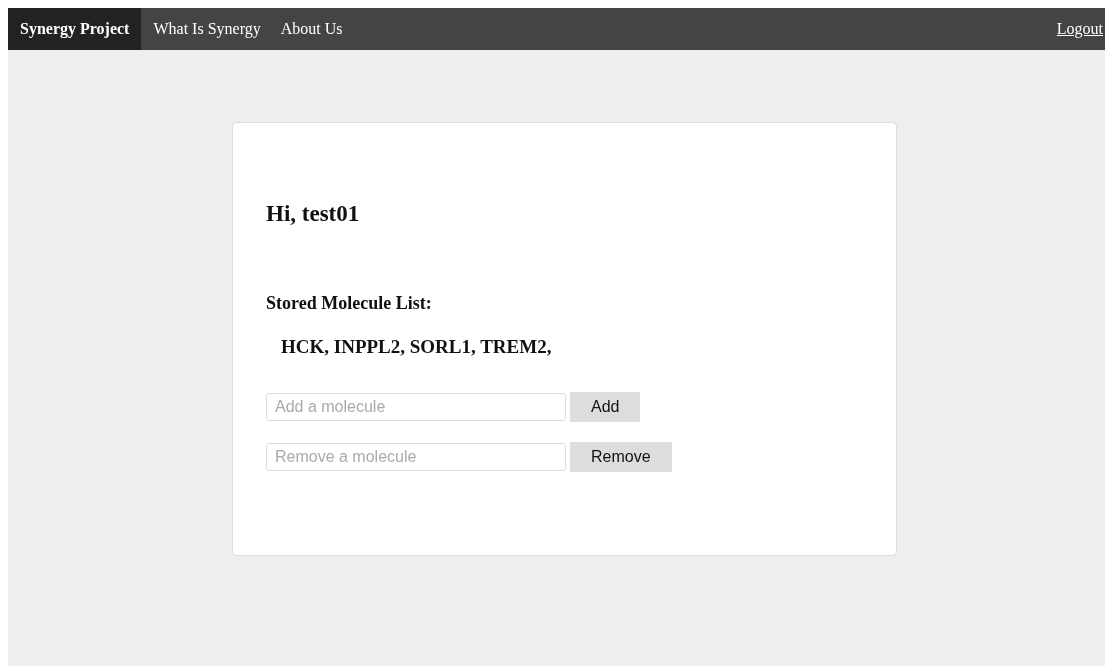 The image size is (1105, 666). I want to click on nav-link: About Us, so click(311, 29).